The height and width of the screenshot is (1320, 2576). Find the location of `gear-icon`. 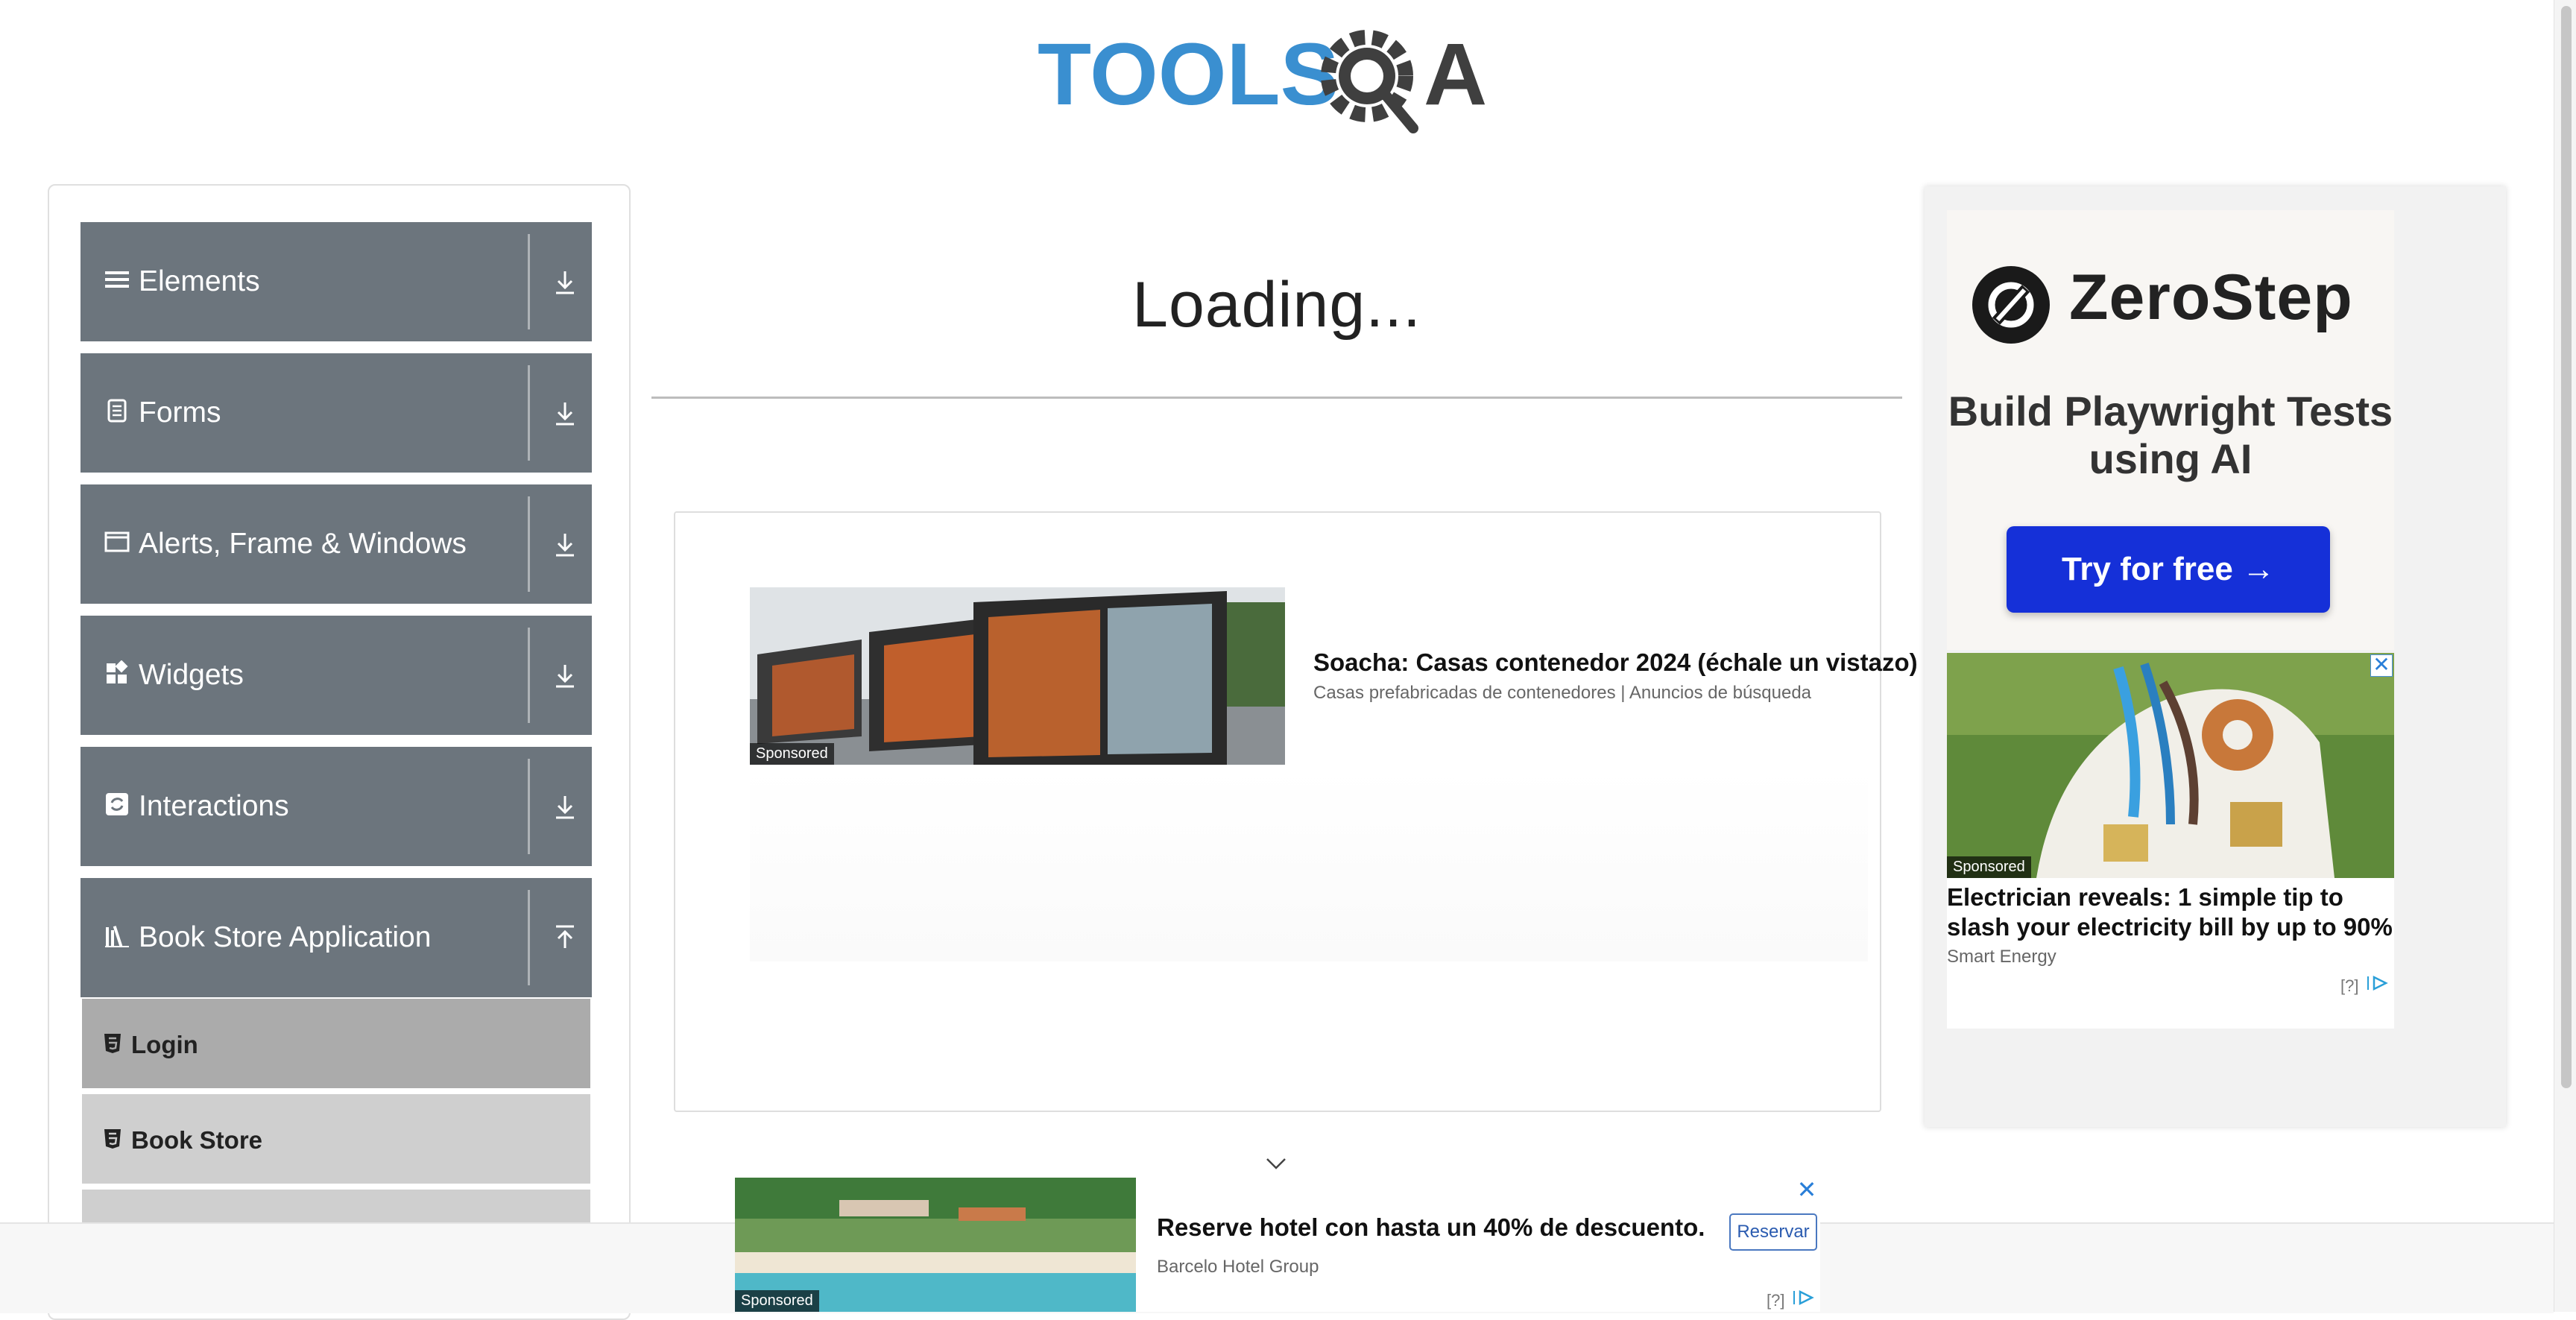

gear-icon is located at coordinates (1369, 81).